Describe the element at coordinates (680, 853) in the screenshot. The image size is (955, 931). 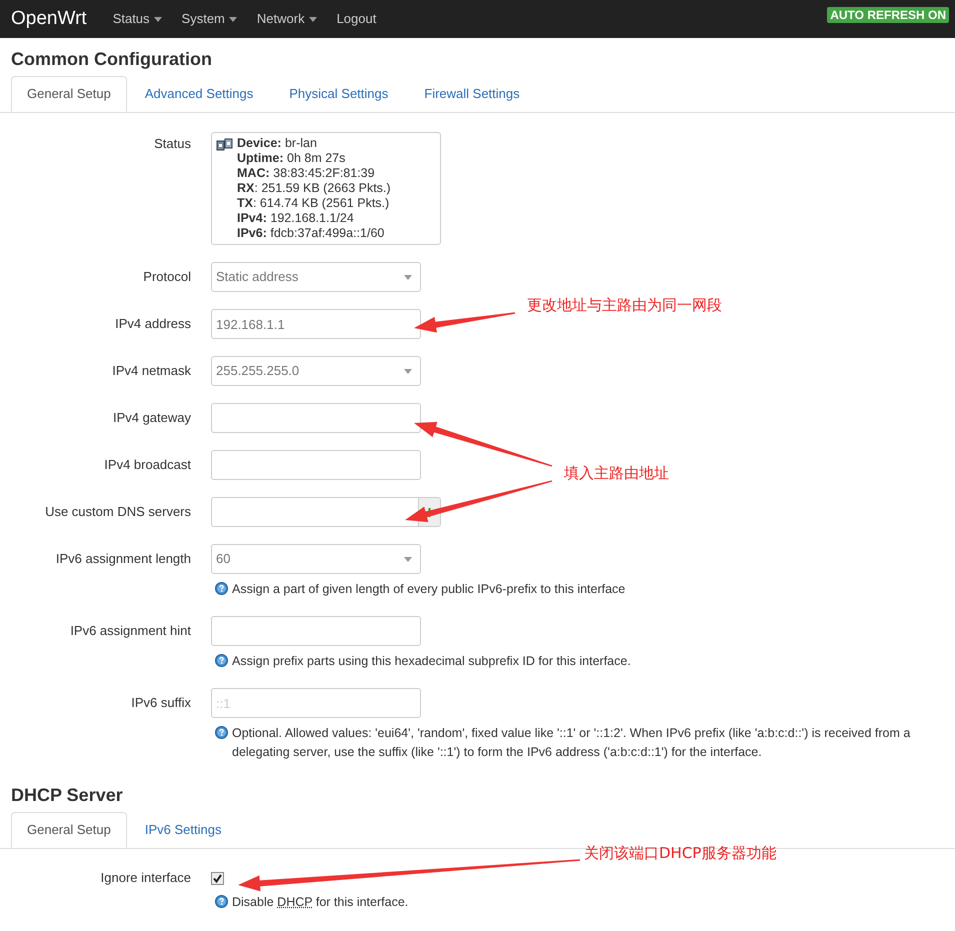
I see `annotation-text: 关闭该端口DHCP服务器功能` at that location.